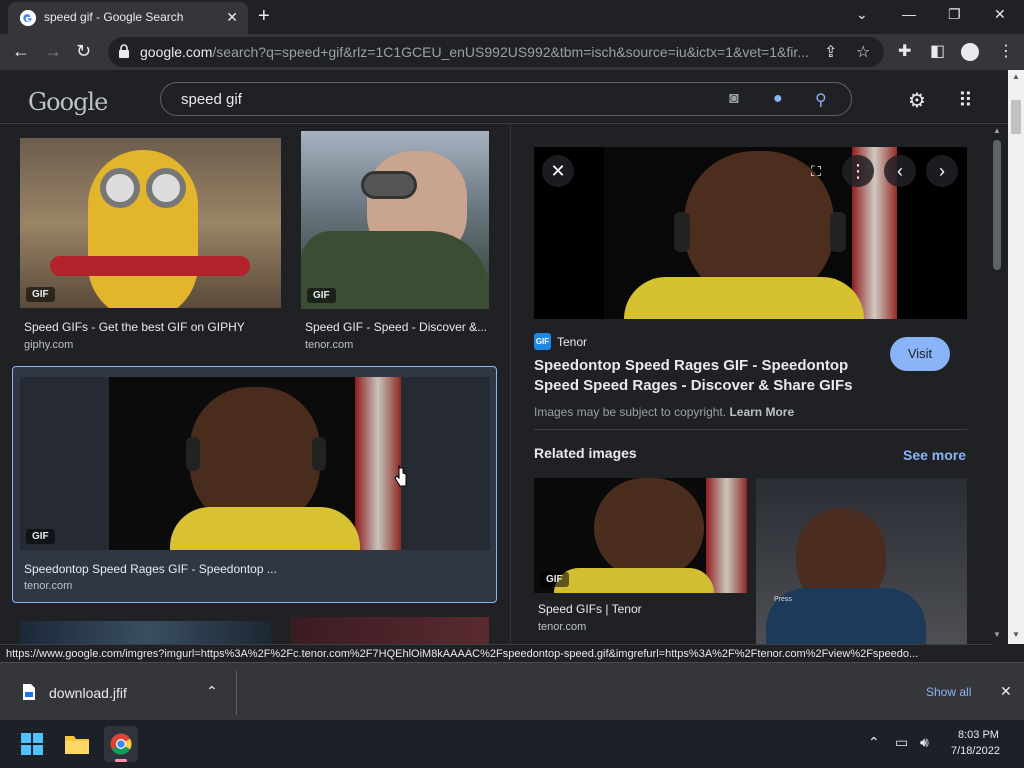  I want to click on file-explorer-icon, so click(77, 744).